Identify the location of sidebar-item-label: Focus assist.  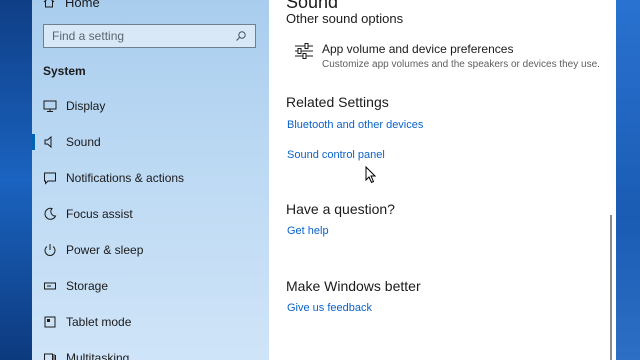
(99, 214).